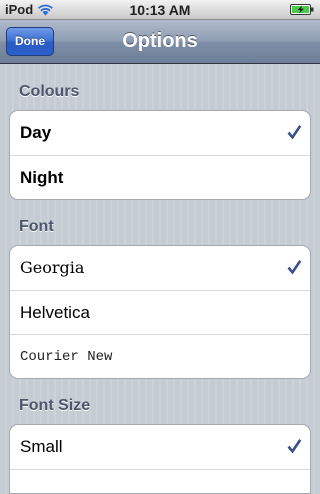 This screenshot has width=320, height=494. Describe the element at coordinates (160, 133) in the screenshot. I see `option-day: Day` at that location.